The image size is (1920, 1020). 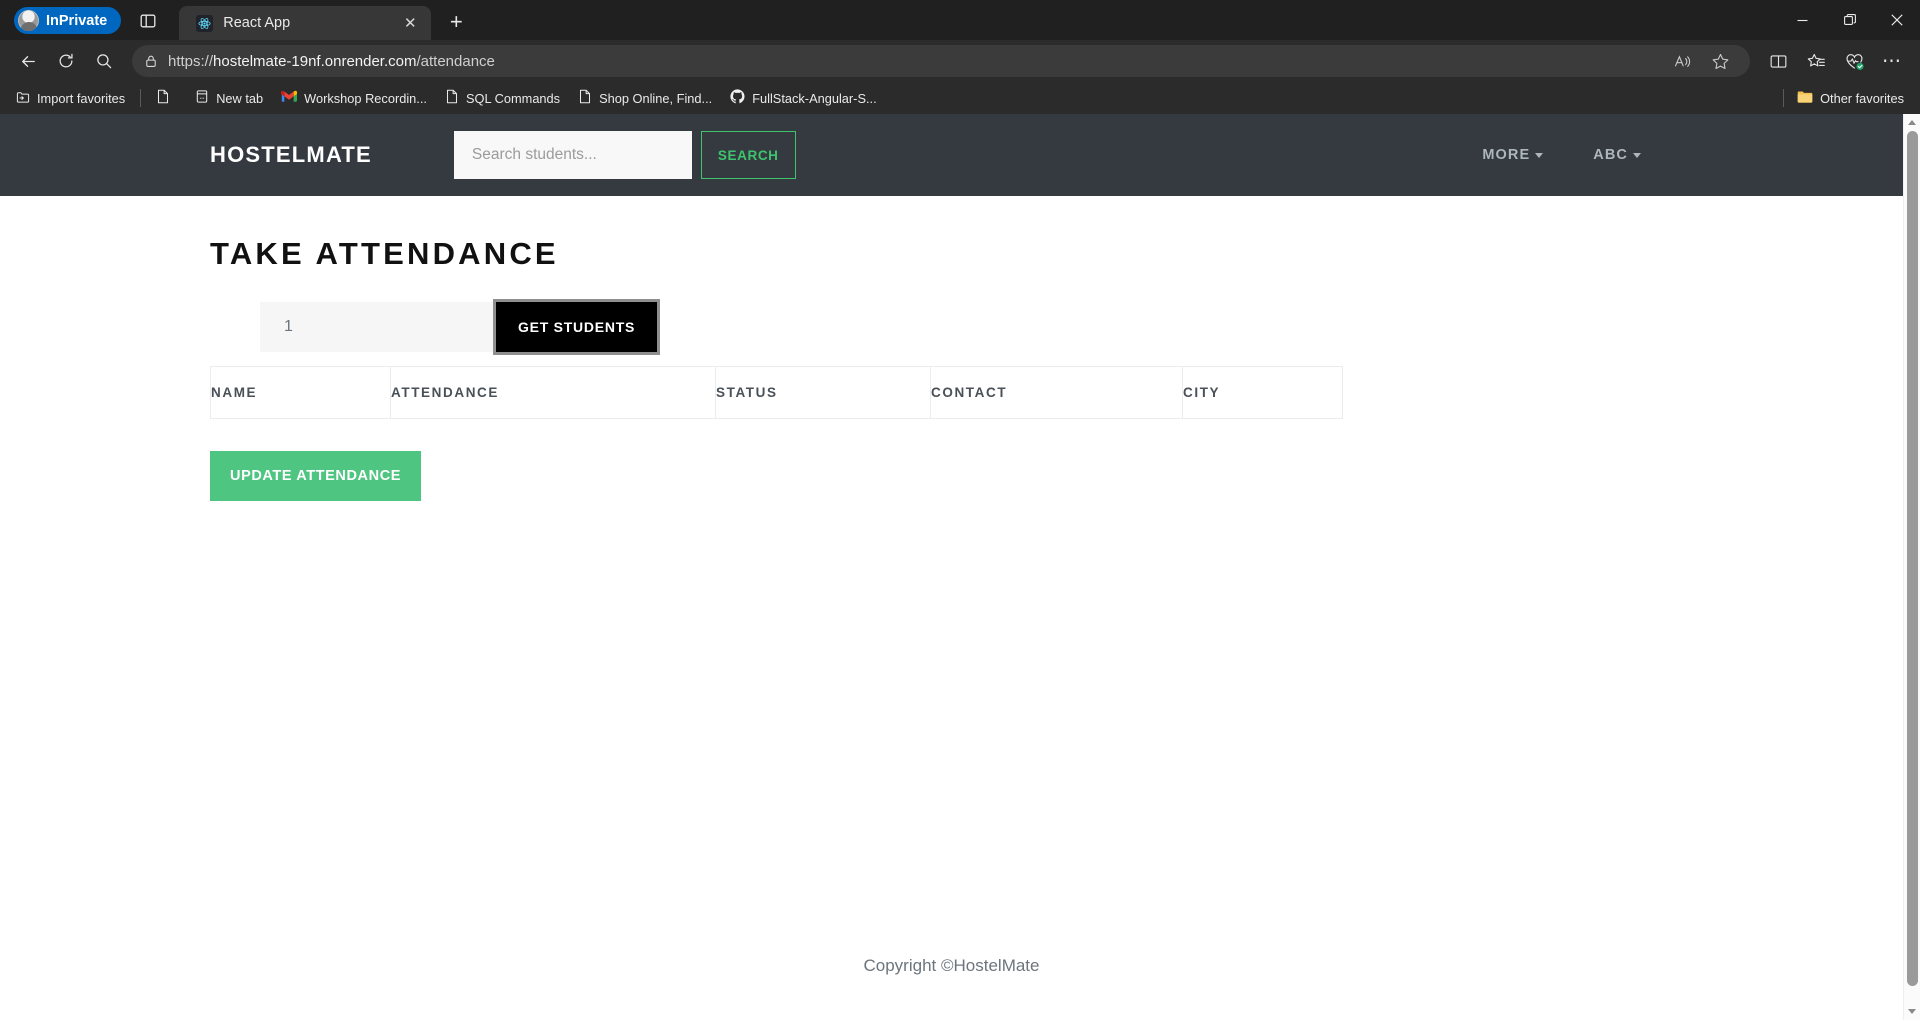 What do you see at coordinates (28, 61) in the screenshot?
I see `back-arrow-icon` at bounding box center [28, 61].